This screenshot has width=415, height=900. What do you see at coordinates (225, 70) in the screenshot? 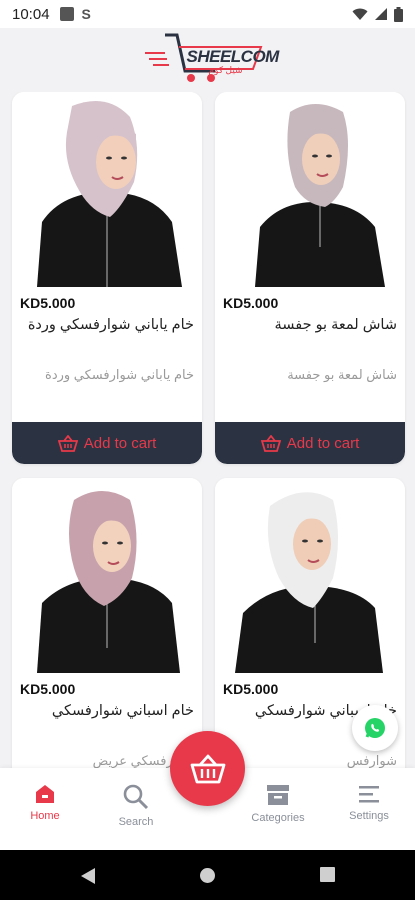
I see `brand-arabic: شيل كوم` at bounding box center [225, 70].